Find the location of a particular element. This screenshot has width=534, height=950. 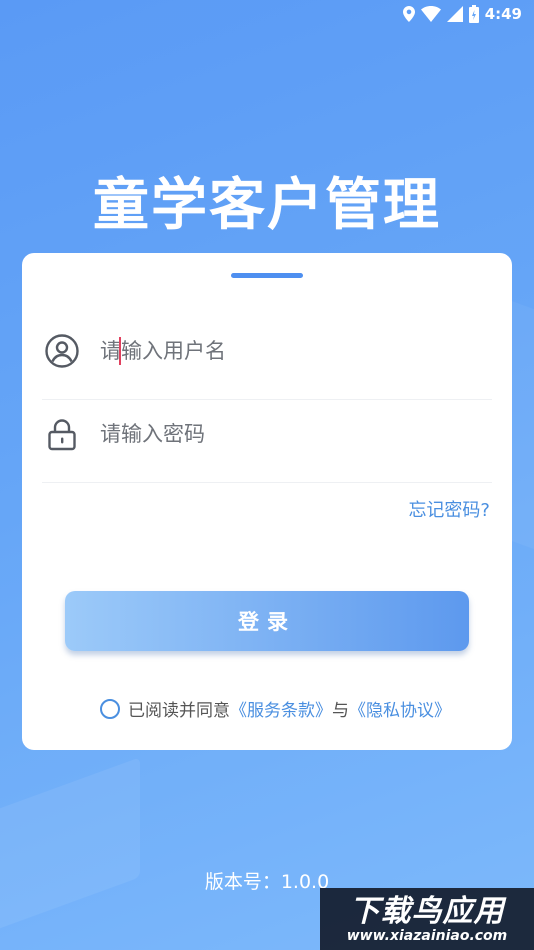

password-input is located at coordinates (270, 434).